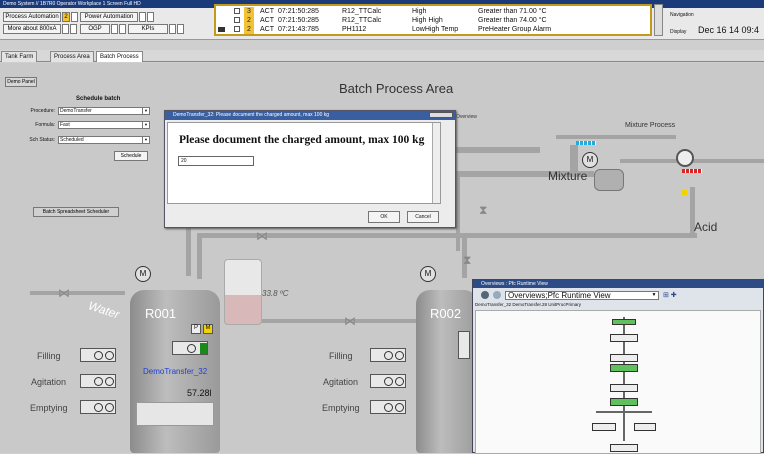  What do you see at coordinates (609, 180) in the screenshot?
I see `mixer-vessel` at bounding box center [609, 180].